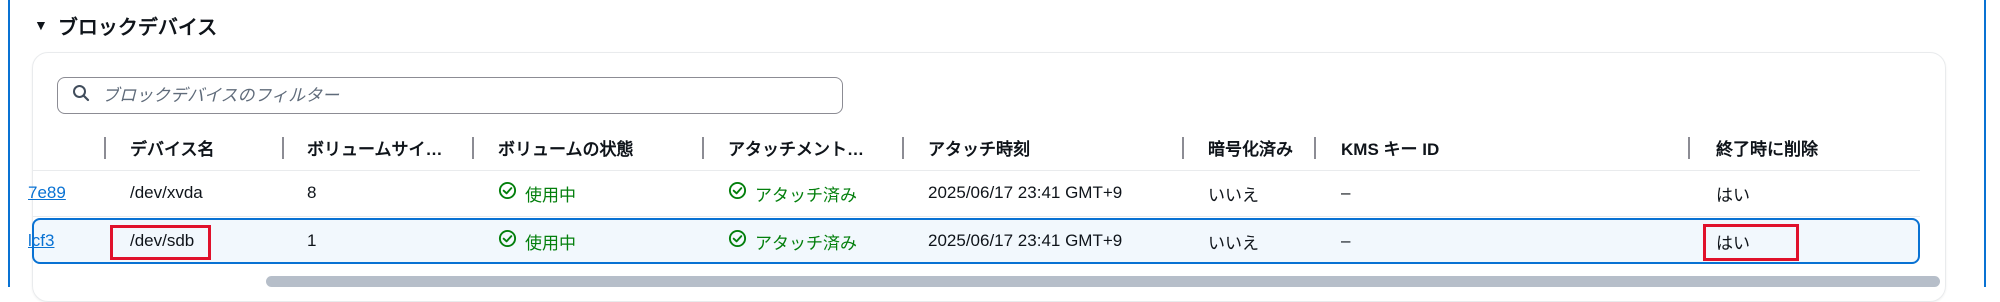 This screenshot has width=2000, height=302. I want to click on device-name: /dev/xvda, so click(166, 192).